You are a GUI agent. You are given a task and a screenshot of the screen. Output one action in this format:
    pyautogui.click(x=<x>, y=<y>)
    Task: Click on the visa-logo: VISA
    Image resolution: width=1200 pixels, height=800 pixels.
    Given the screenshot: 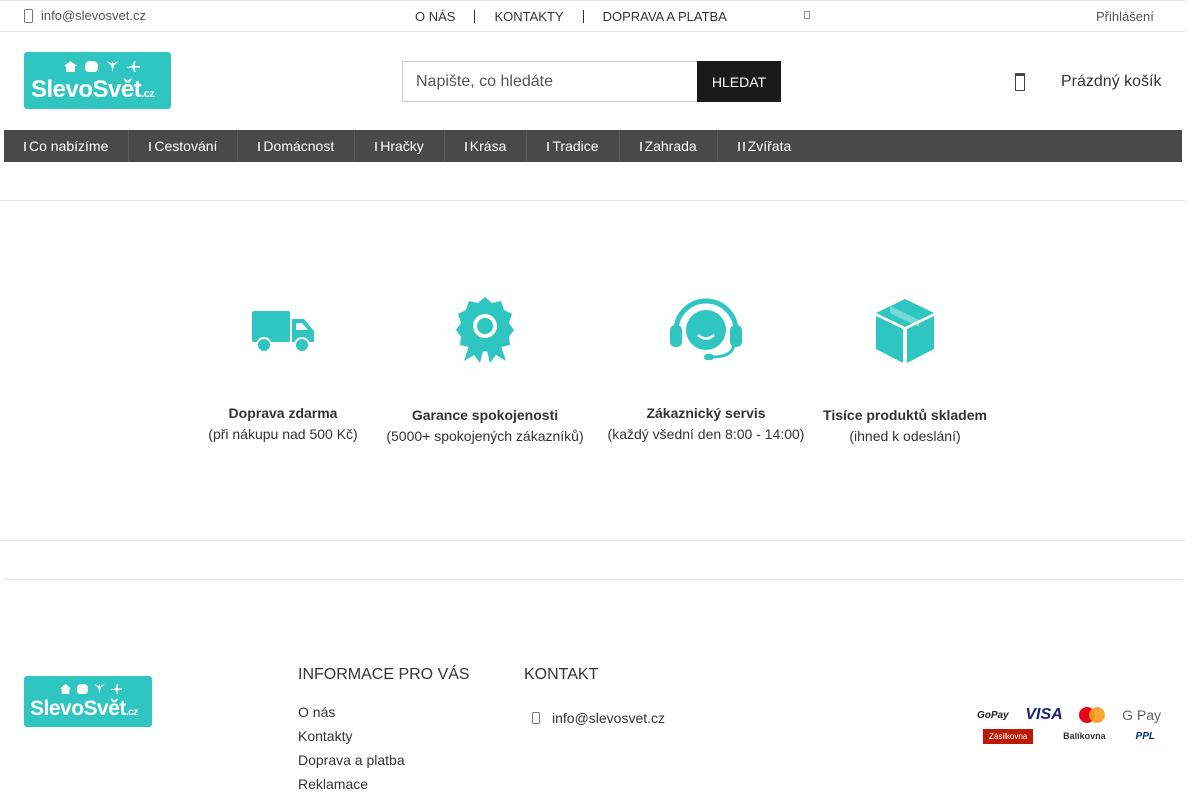 What is the action you would take?
    pyautogui.click(x=1044, y=714)
    